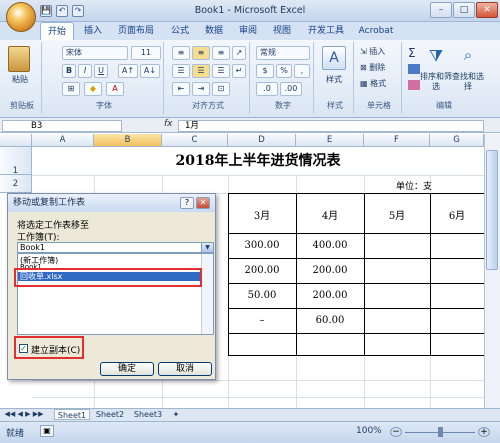 The image size is (500, 443). What do you see at coordinates (21, 17) in the screenshot?
I see `office-button` at bounding box center [21, 17].